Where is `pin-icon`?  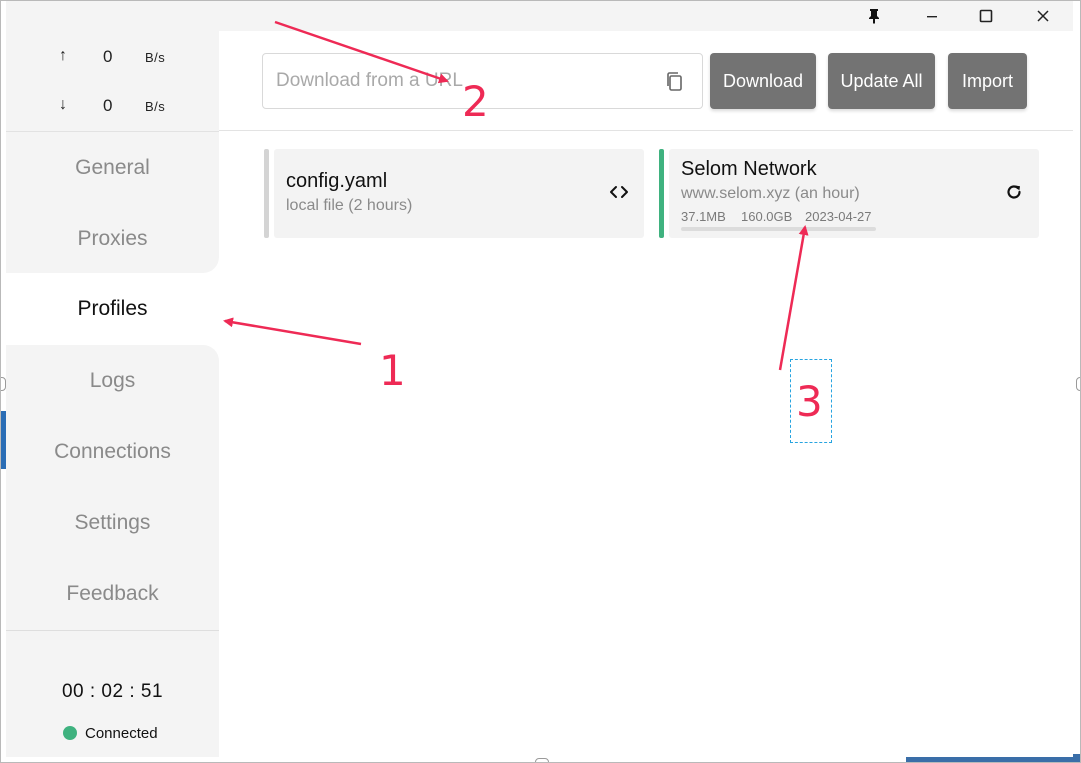 pin-icon is located at coordinates (874, 16).